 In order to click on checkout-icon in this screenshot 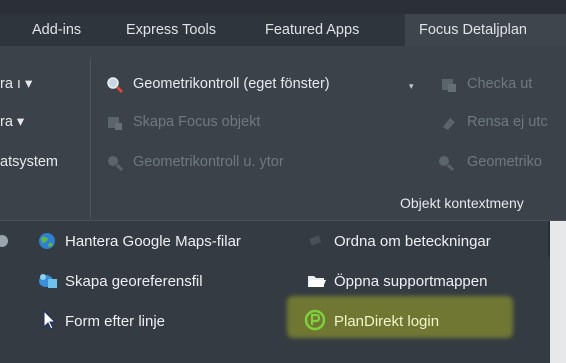, I will do `click(449, 87)`.